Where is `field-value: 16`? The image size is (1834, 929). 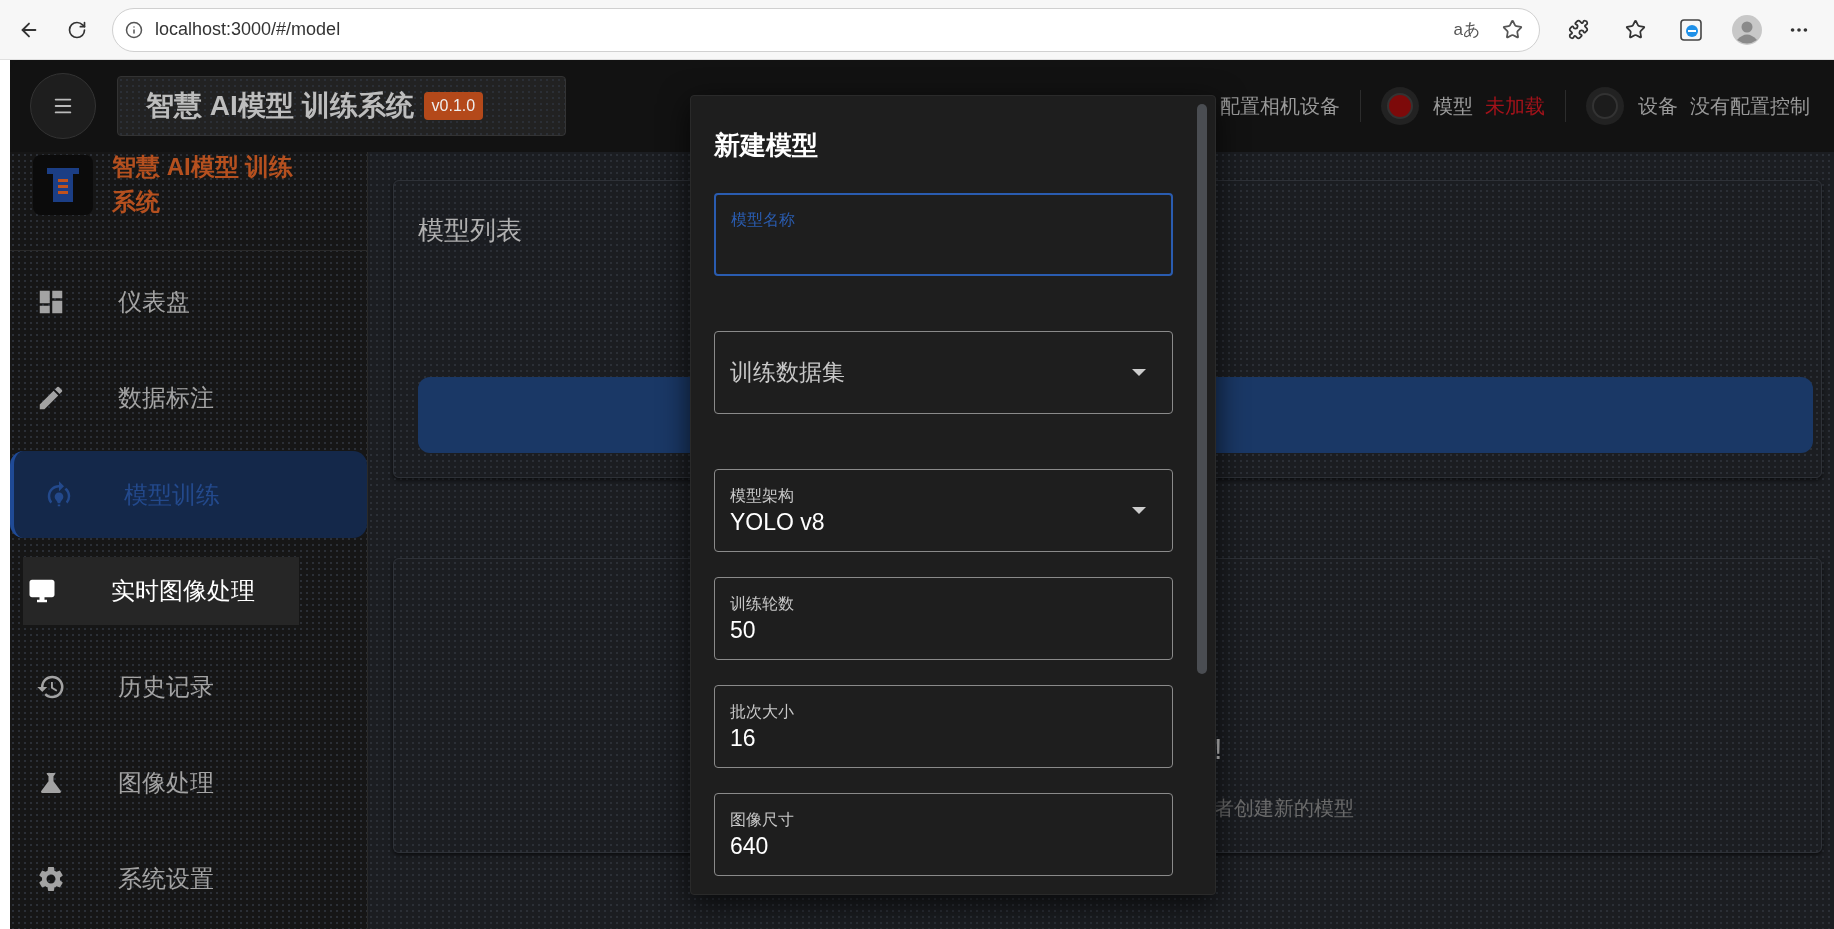
field-value: 16 is located at coordinates (743, 738).